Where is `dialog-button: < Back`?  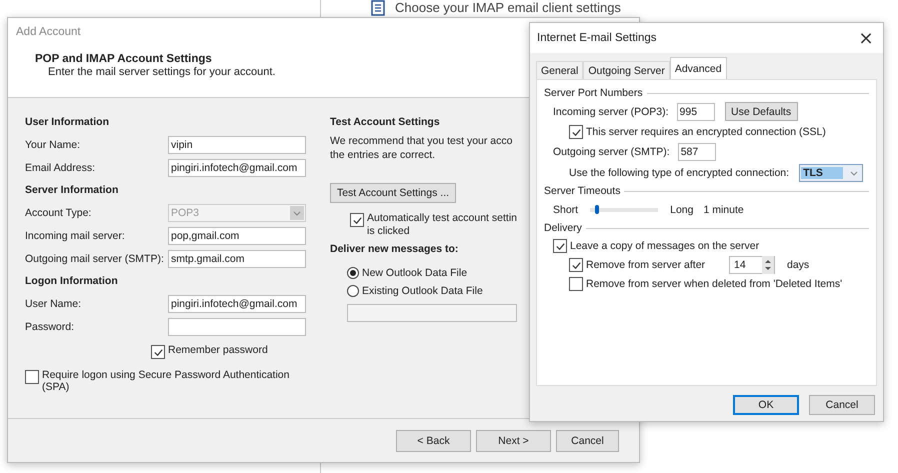
dialog-button: < Back is located at coordinates (433, 441).